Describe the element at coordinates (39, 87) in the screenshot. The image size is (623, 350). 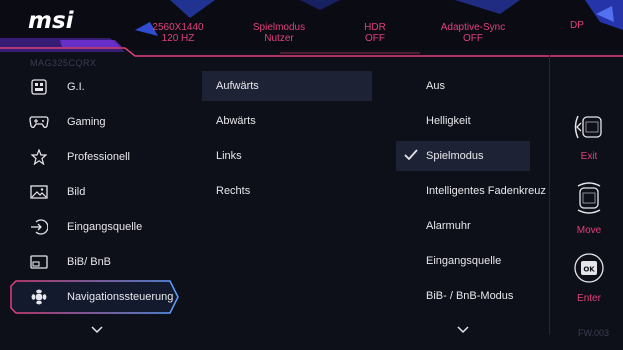
I see `gi-icon` at that location.